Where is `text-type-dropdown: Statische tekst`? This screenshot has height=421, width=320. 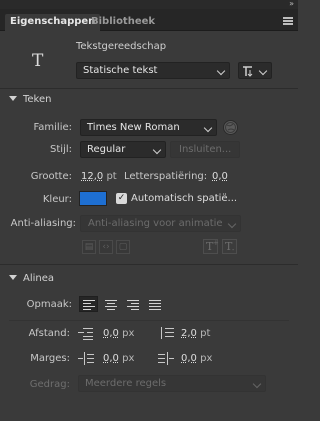
text-type-dropdown: Statische tekst is located at coordinates (153, 70).